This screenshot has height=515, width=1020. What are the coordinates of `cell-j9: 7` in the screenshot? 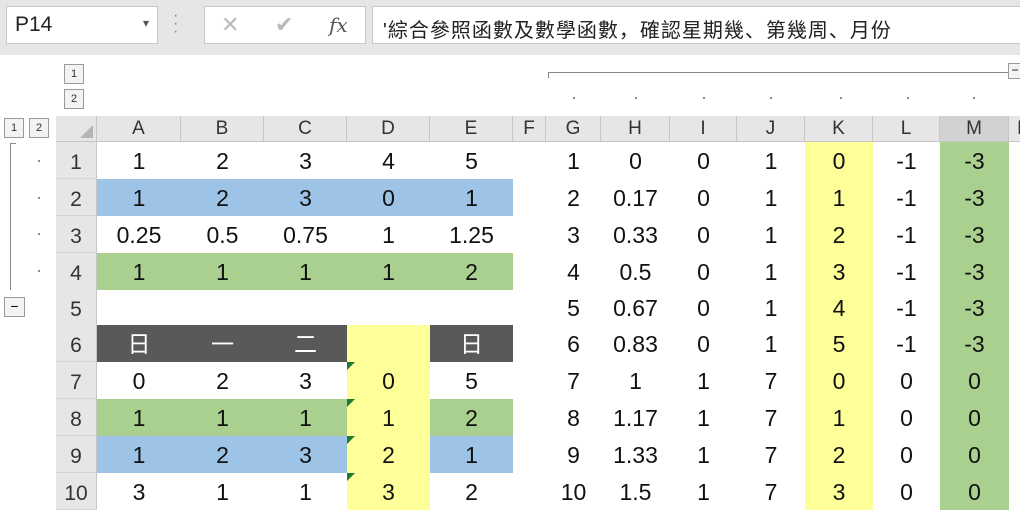 It's located at (771, 454).